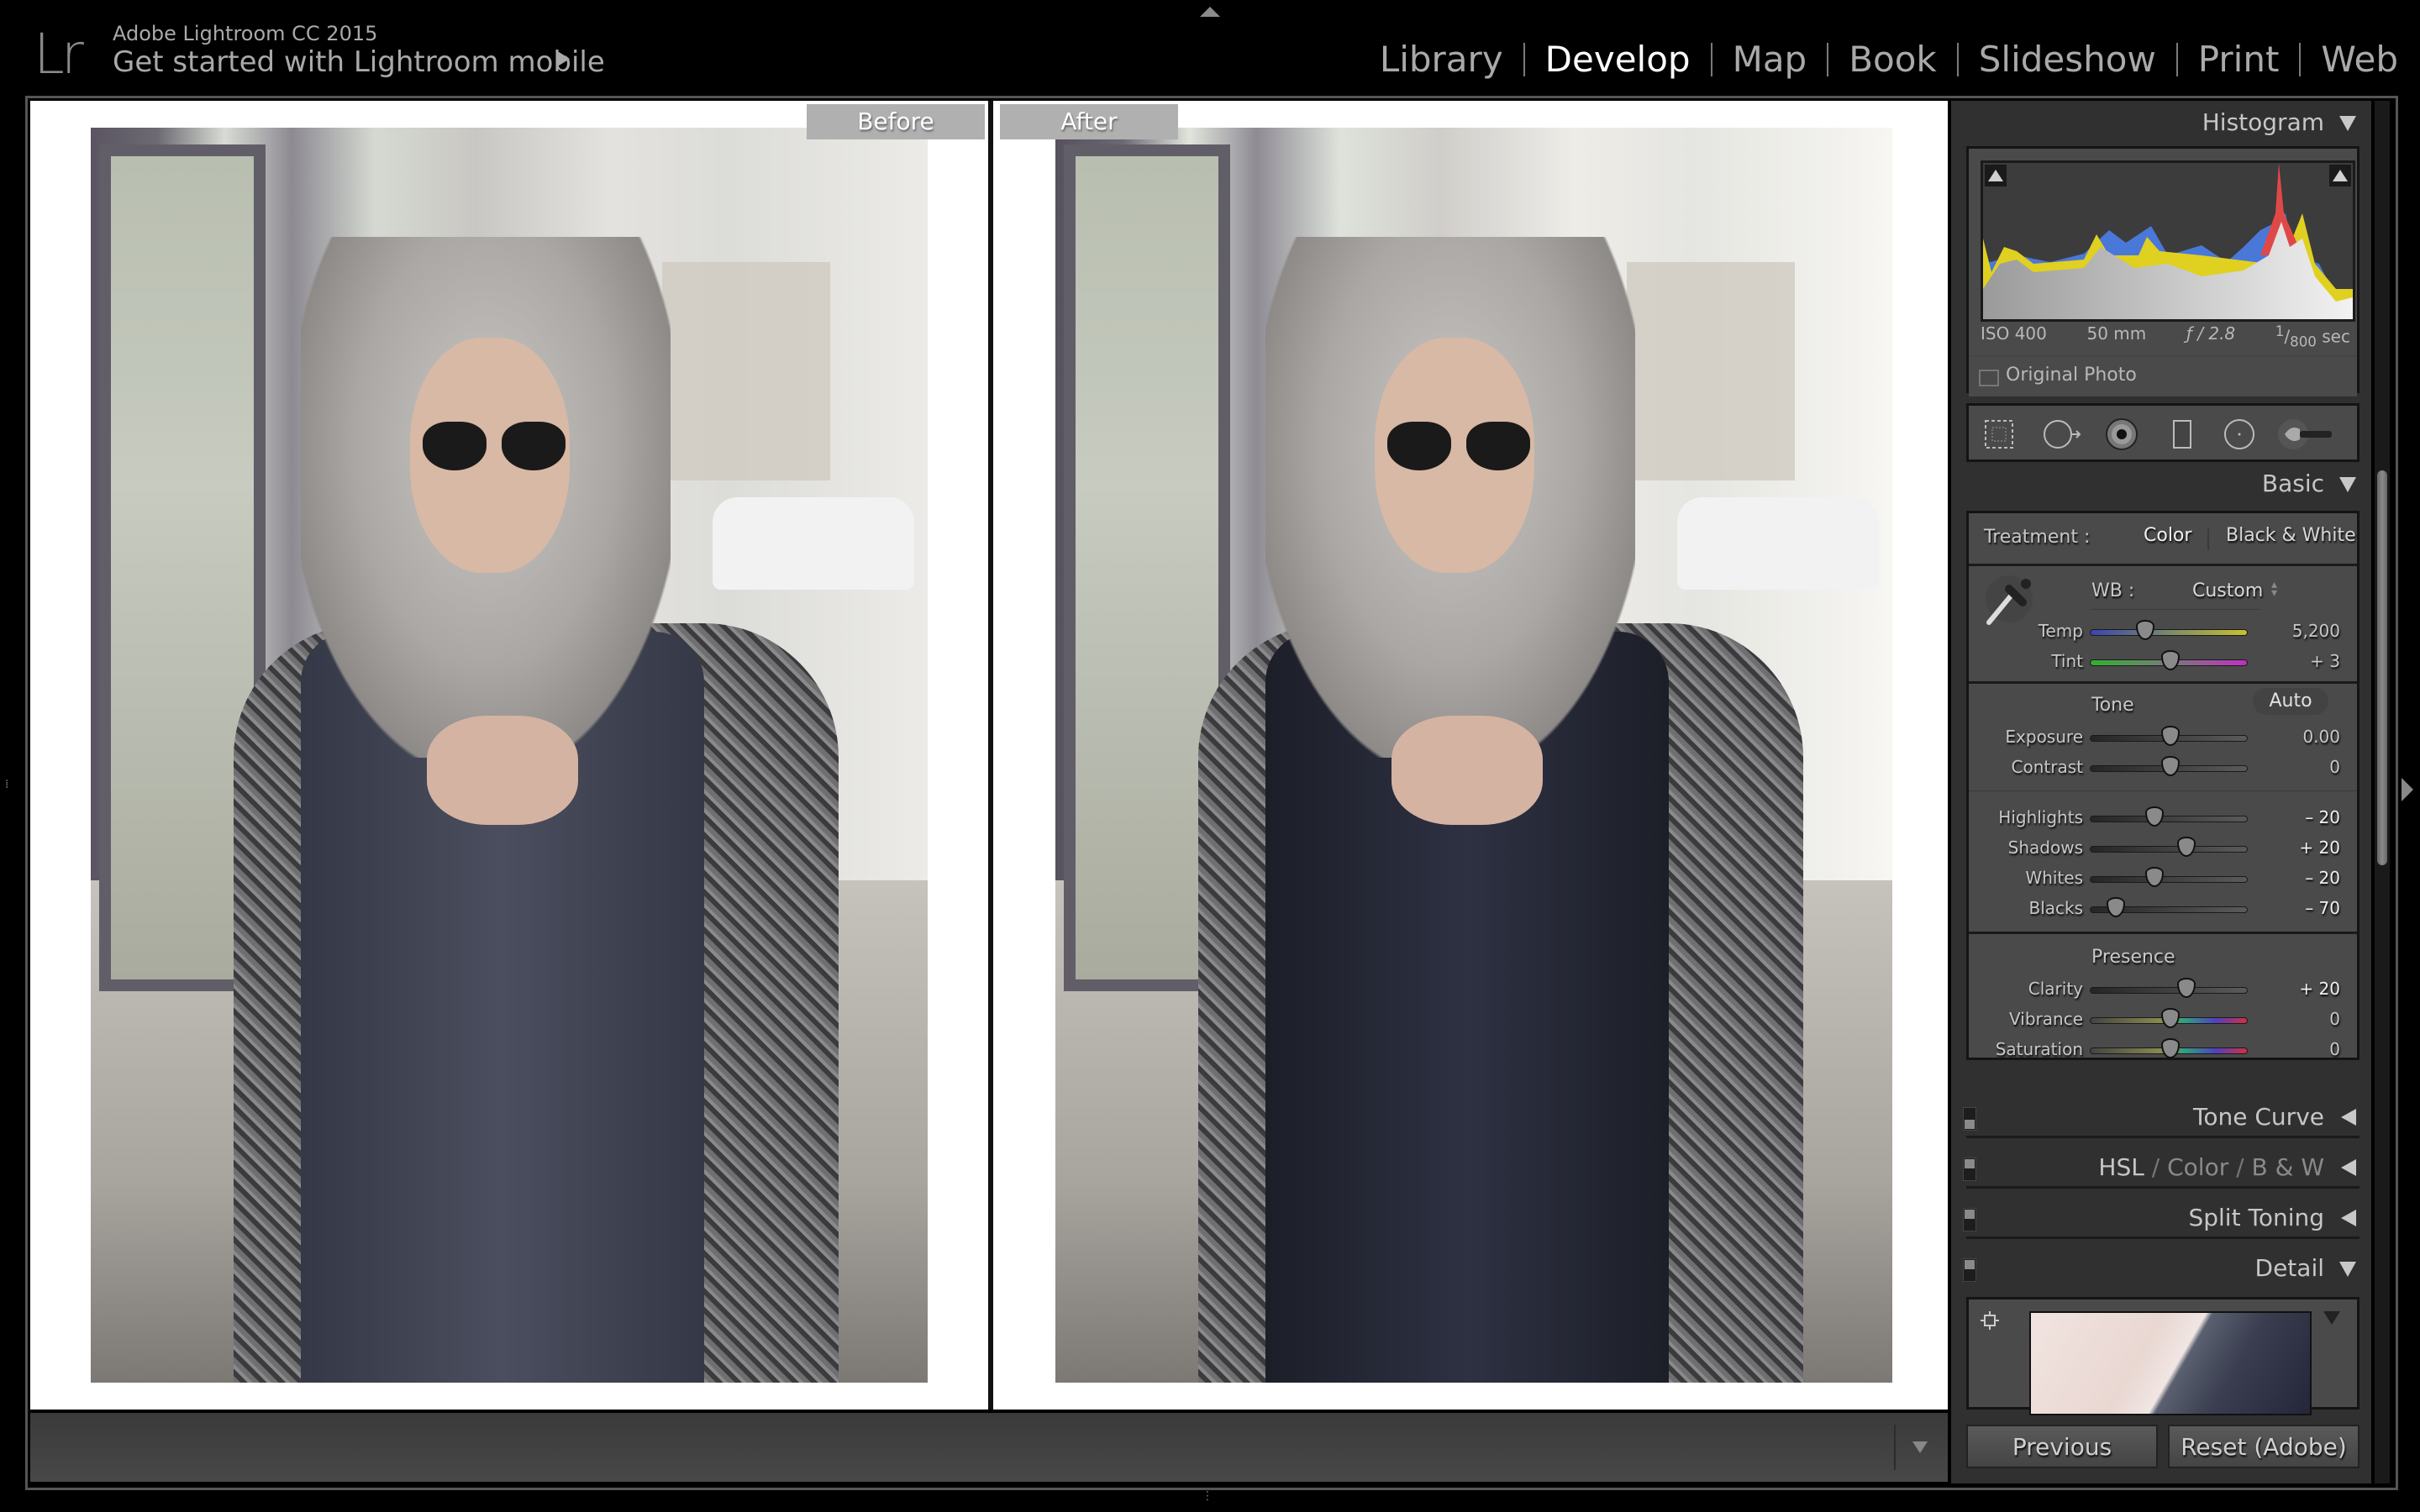 The width and height of the screenshot is (2420, 1512). What do you see at coordinates (2340, 175) in the screenshot?
I see `highlight-clipping-toggle-icon` at bounding box center [2340, 175].